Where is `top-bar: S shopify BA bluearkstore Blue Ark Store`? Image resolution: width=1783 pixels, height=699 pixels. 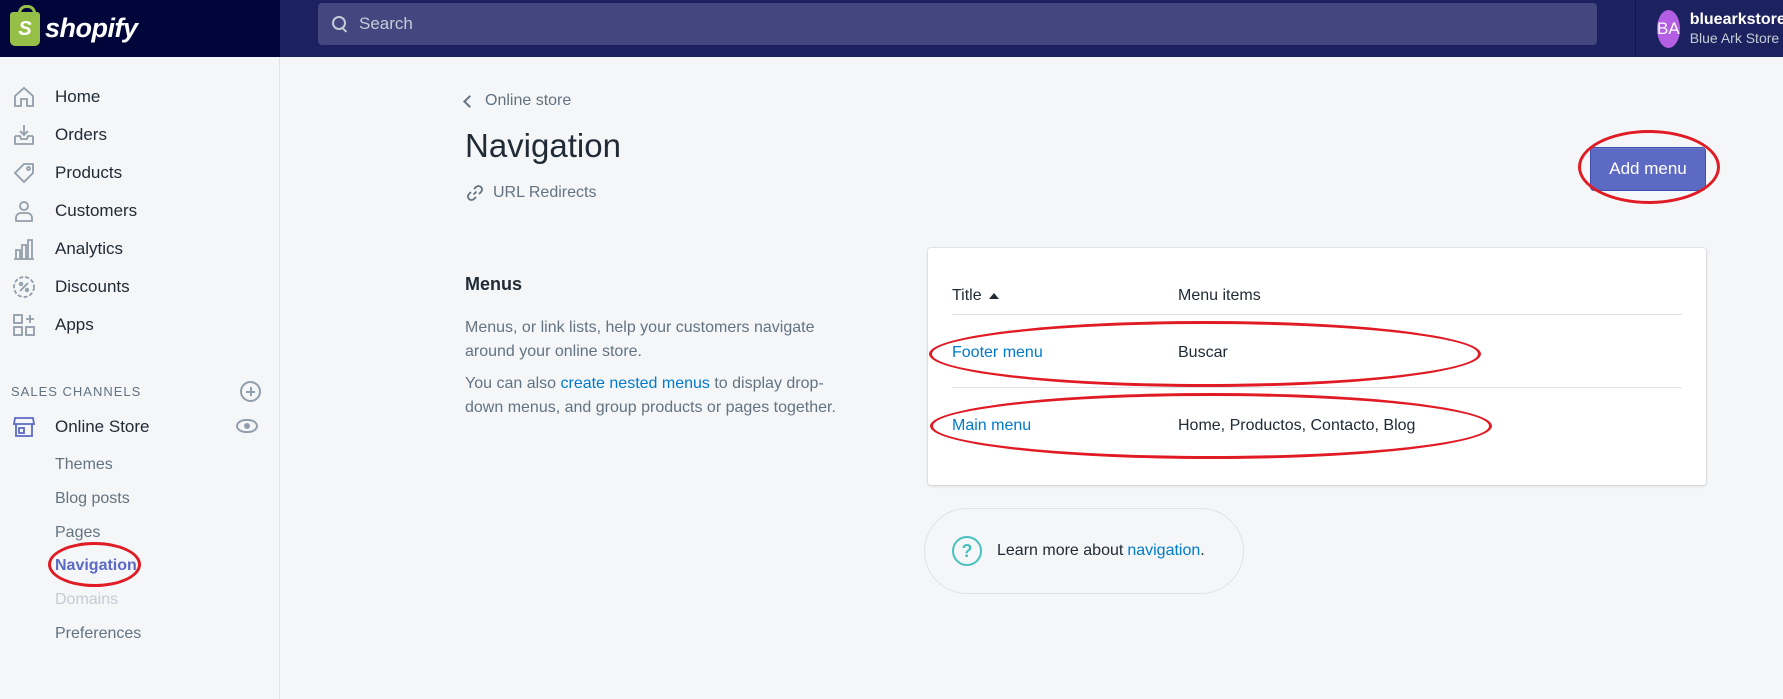 top-bar: S shopify BA bluearkstore Blue Ark Store is located at coordinates (891, 28).